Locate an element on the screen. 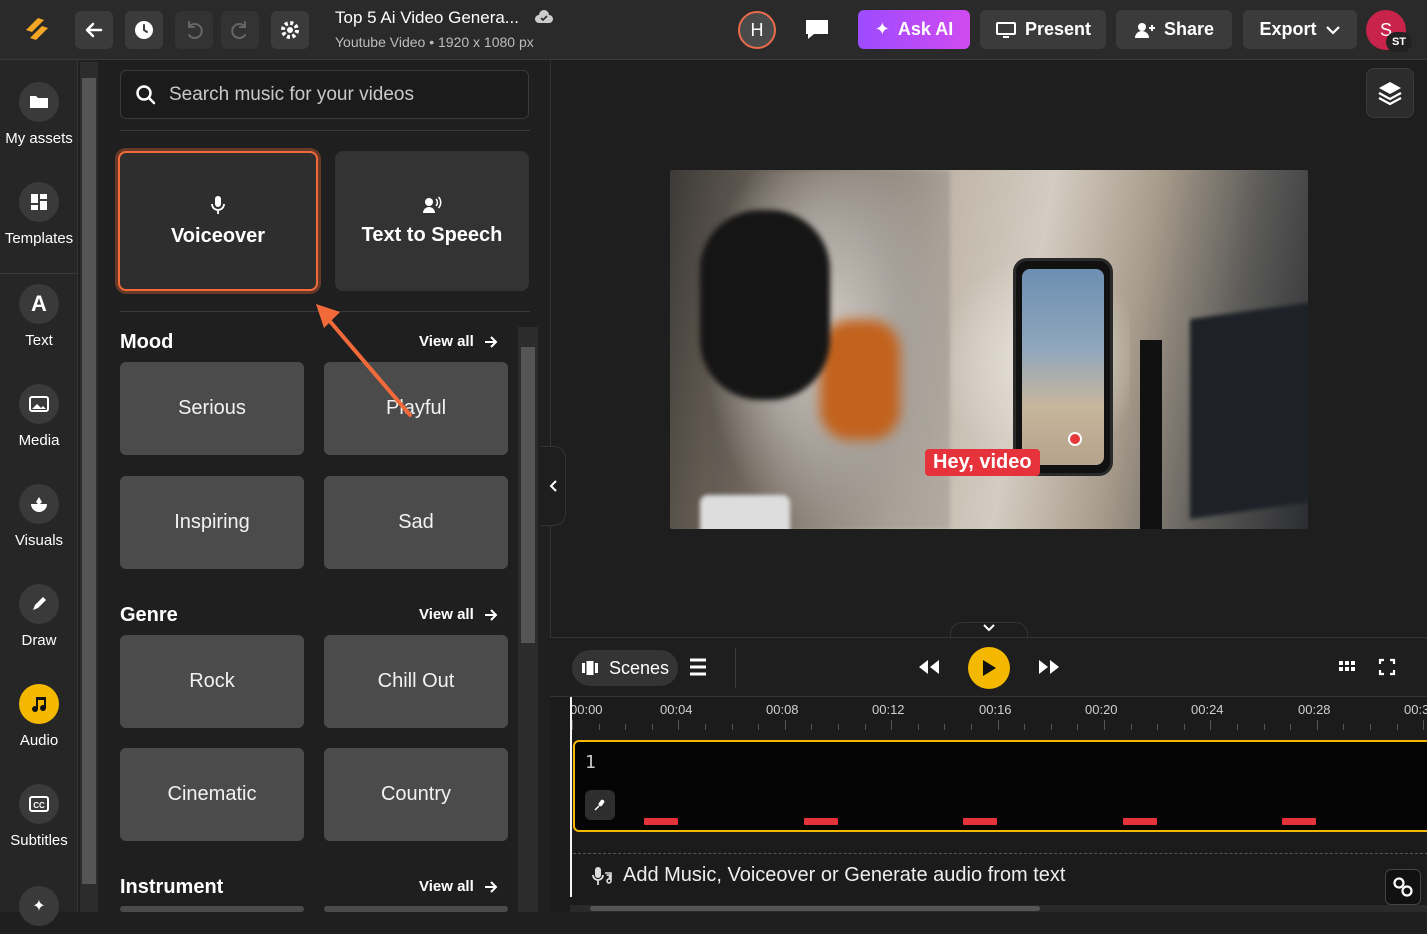 The width and height of the screenshot is (1427, 934). image-icon is located at coordinates (39, 404).